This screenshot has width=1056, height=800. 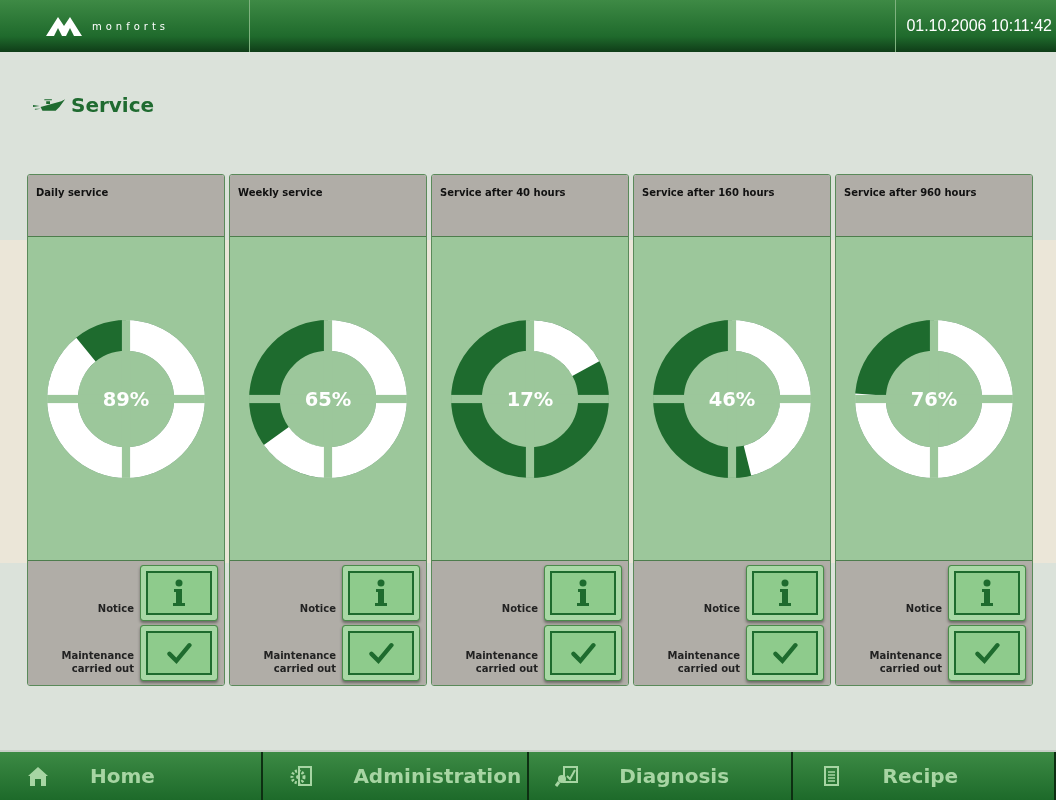 What do you see at coordinates (113, 105) in the screenshot?
I see `page-title: Service` at bounding box center [113, 105].